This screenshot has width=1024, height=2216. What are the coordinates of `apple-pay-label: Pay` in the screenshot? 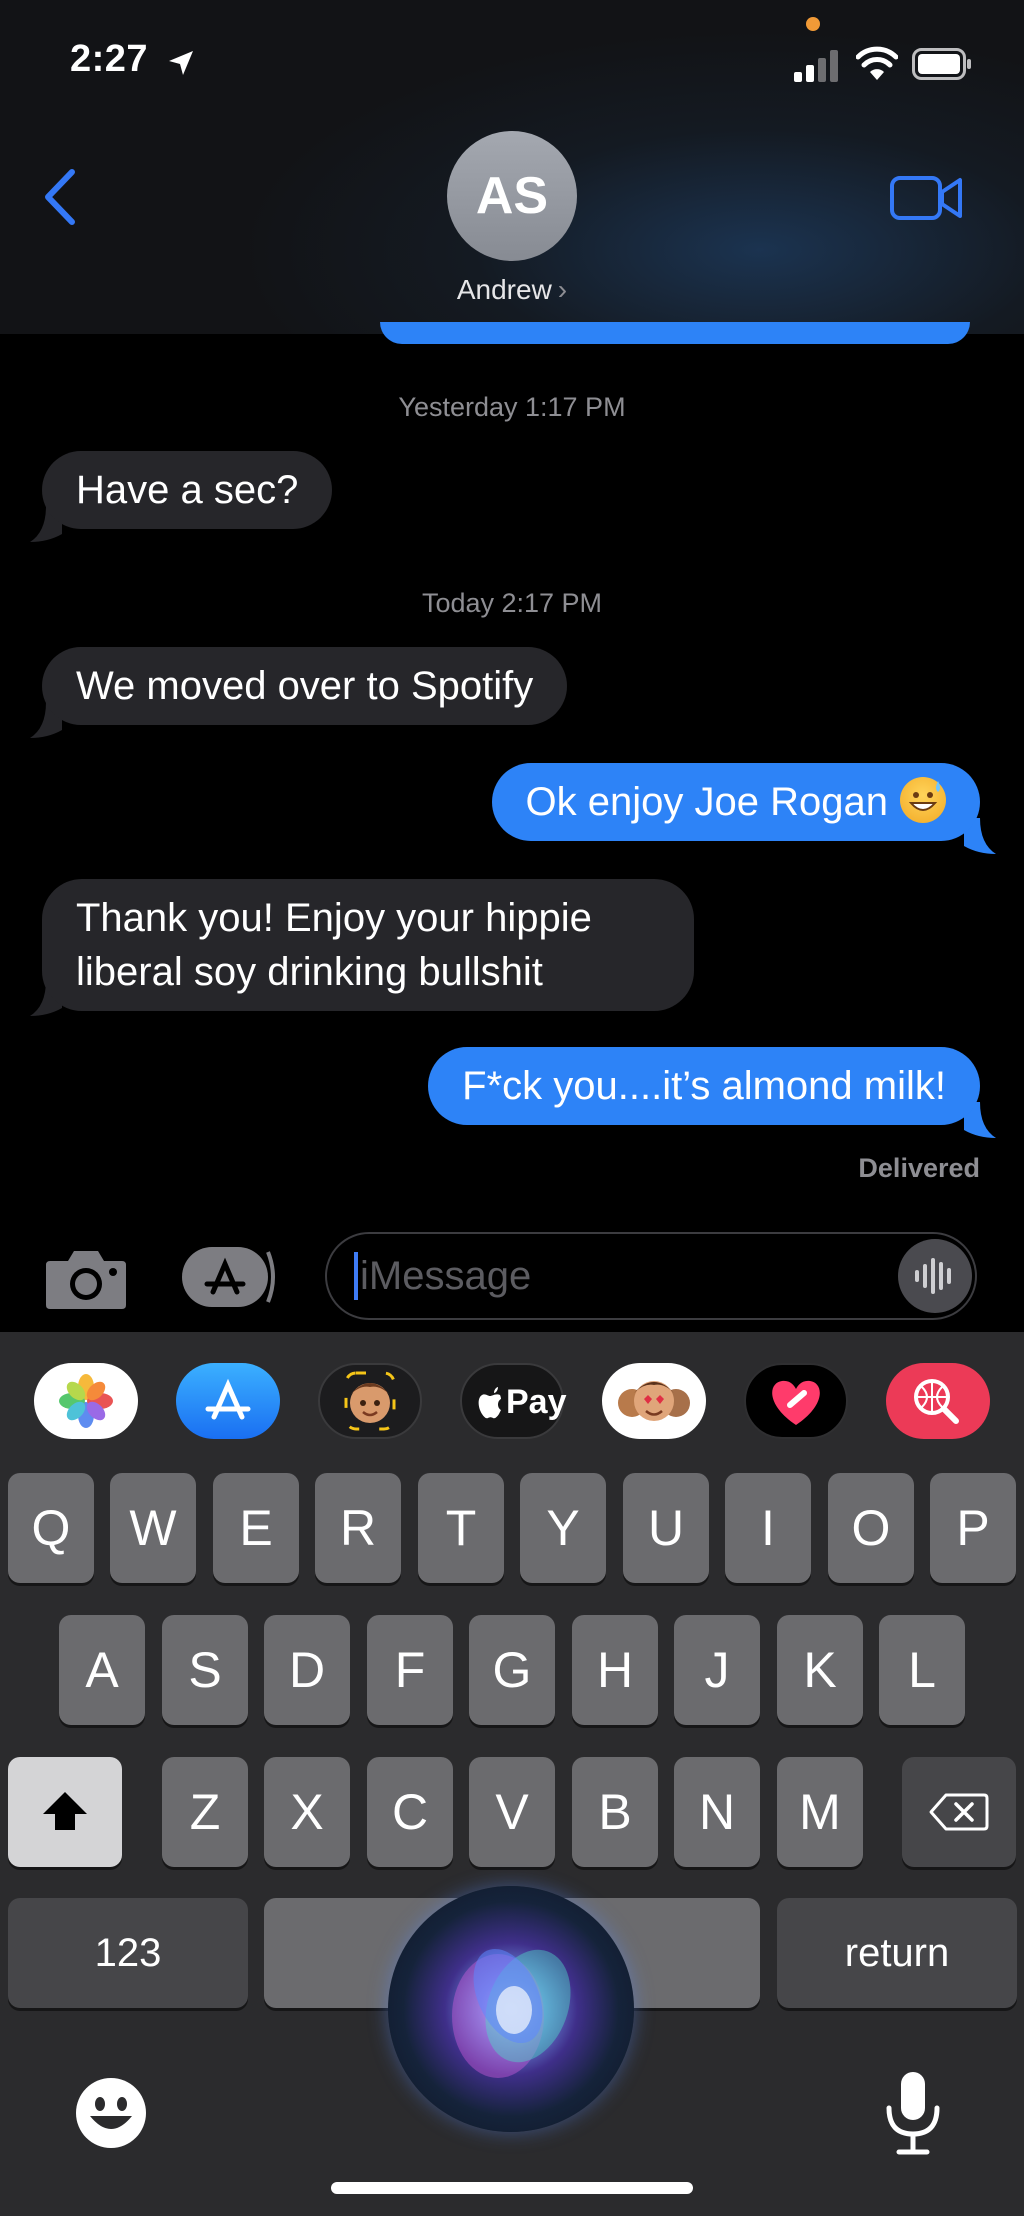 It's located at (536, 1402).